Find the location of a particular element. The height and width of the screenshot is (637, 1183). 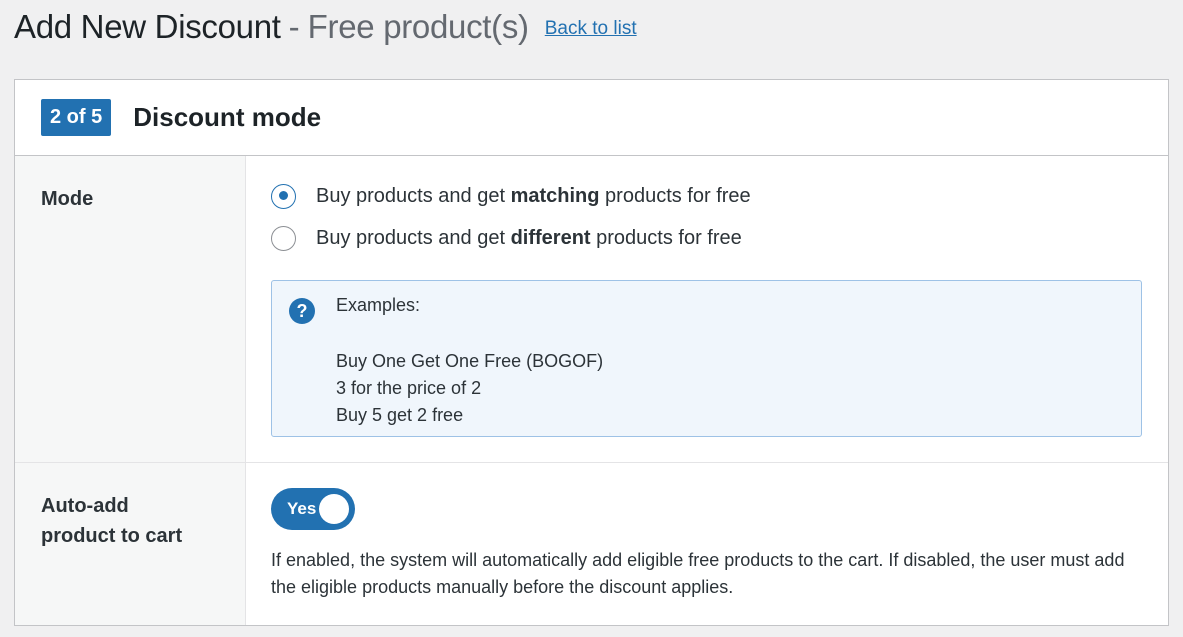

page-title: Add New Discount is located at coordinates (147, 26).